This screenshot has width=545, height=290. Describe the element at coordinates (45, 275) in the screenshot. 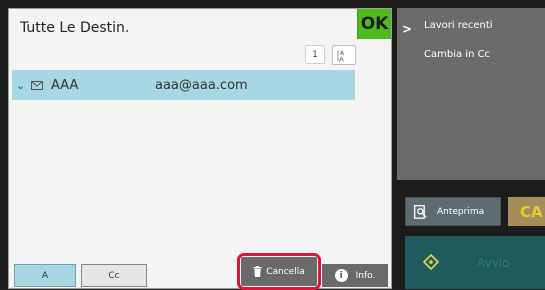

I see `tab-a: A` at that location.